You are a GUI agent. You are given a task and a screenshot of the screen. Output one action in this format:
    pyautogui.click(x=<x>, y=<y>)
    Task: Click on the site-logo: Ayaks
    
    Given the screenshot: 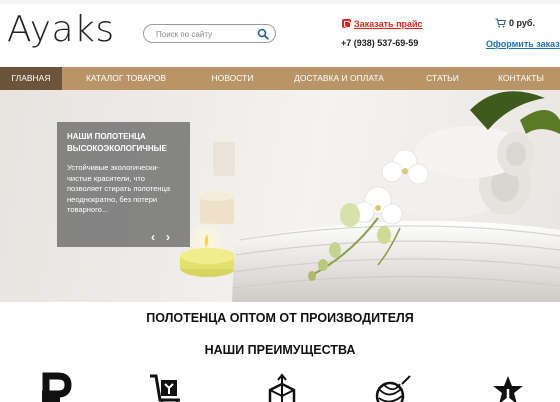 What is the action you would take?
    pyautogui.click(x=61, y=30)
    